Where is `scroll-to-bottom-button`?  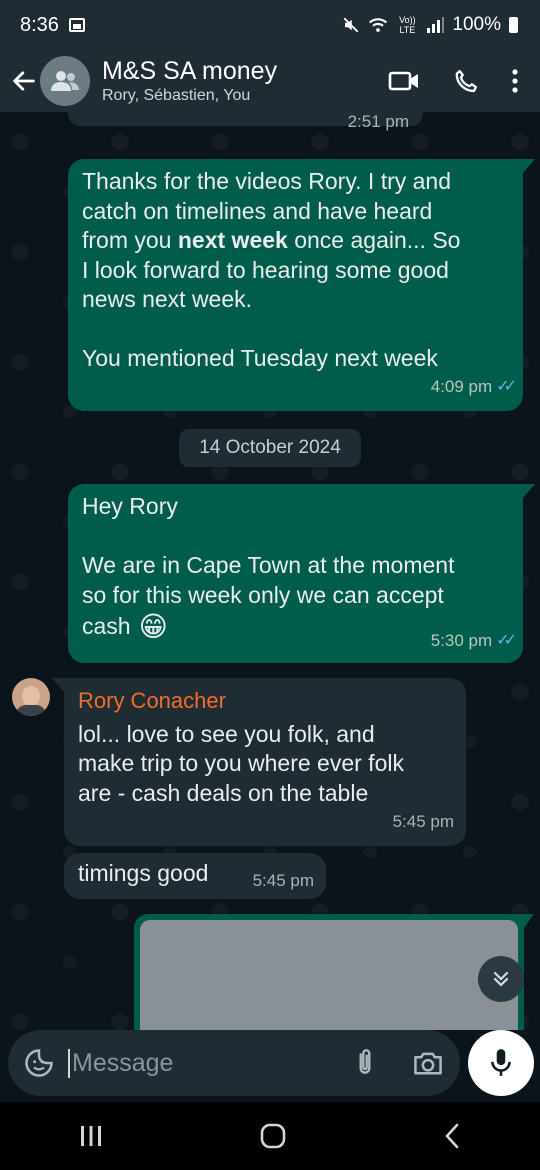
scroll-to-bottom-button is located at coordinates (501, 979).